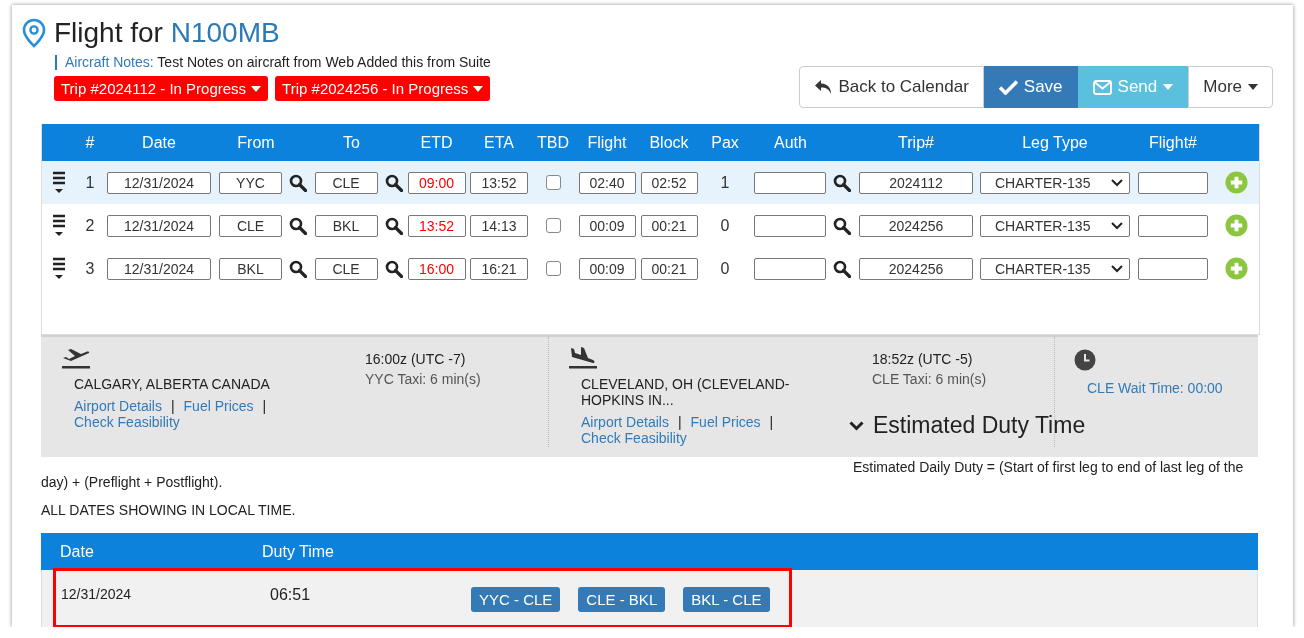 This screenshot has width=1304, height=638. I want to click on etd-field: 13:52, so click(436, 225).